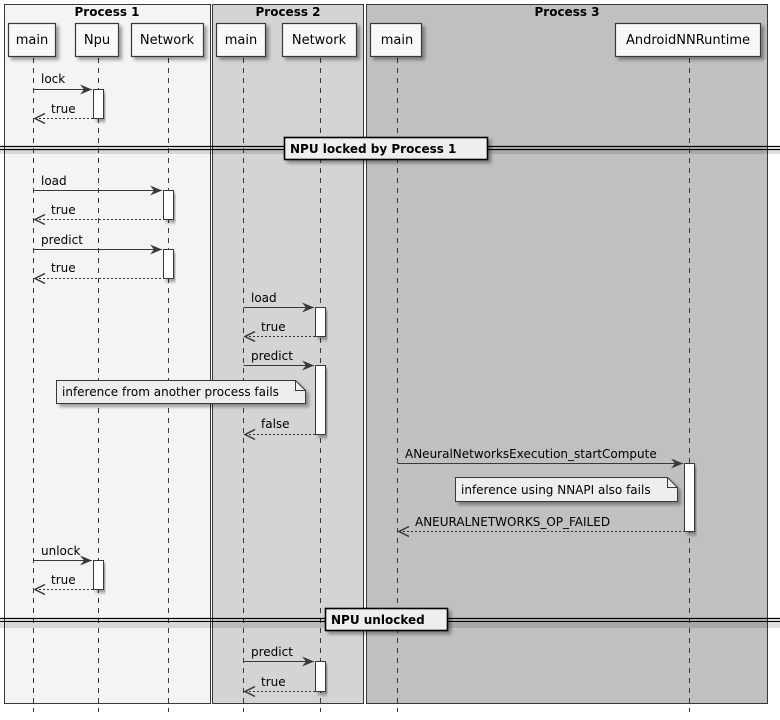  Describe the element at coordinates (60, 551) in the screenshot. I see `message-label: unlock` at that location.